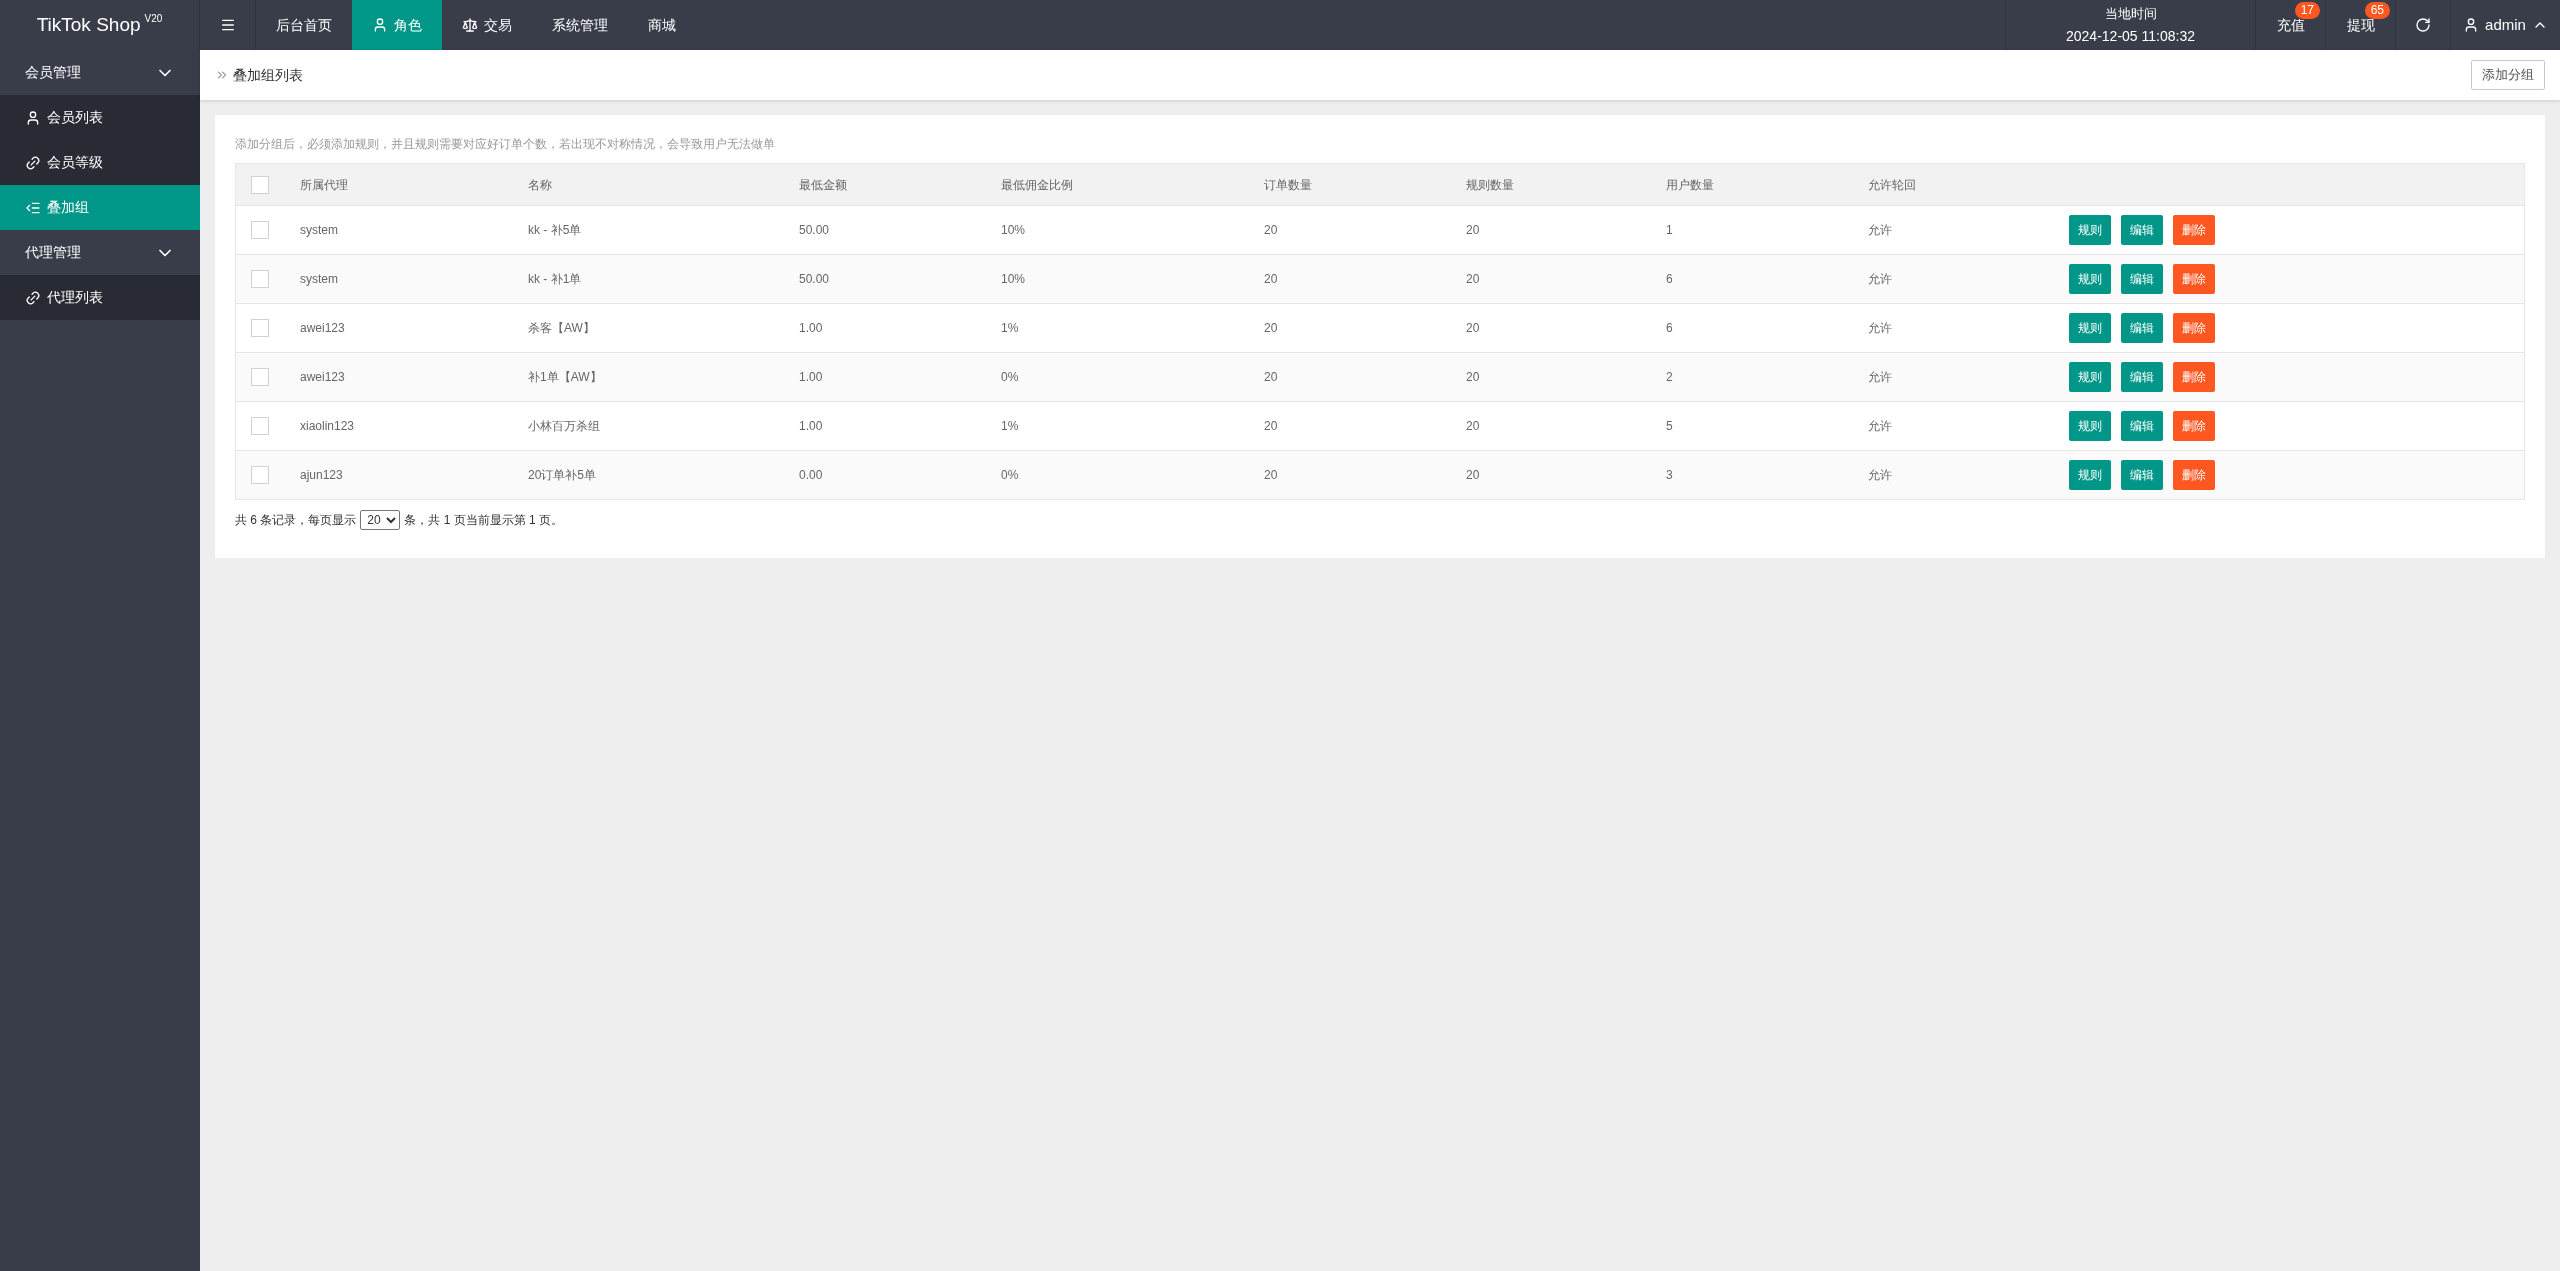 The height and width of the screenshot is (1271, 2560). Describe the element at coordinates (1690, 185) in the screenshot. I see `column-header: 用户数量` at that location.